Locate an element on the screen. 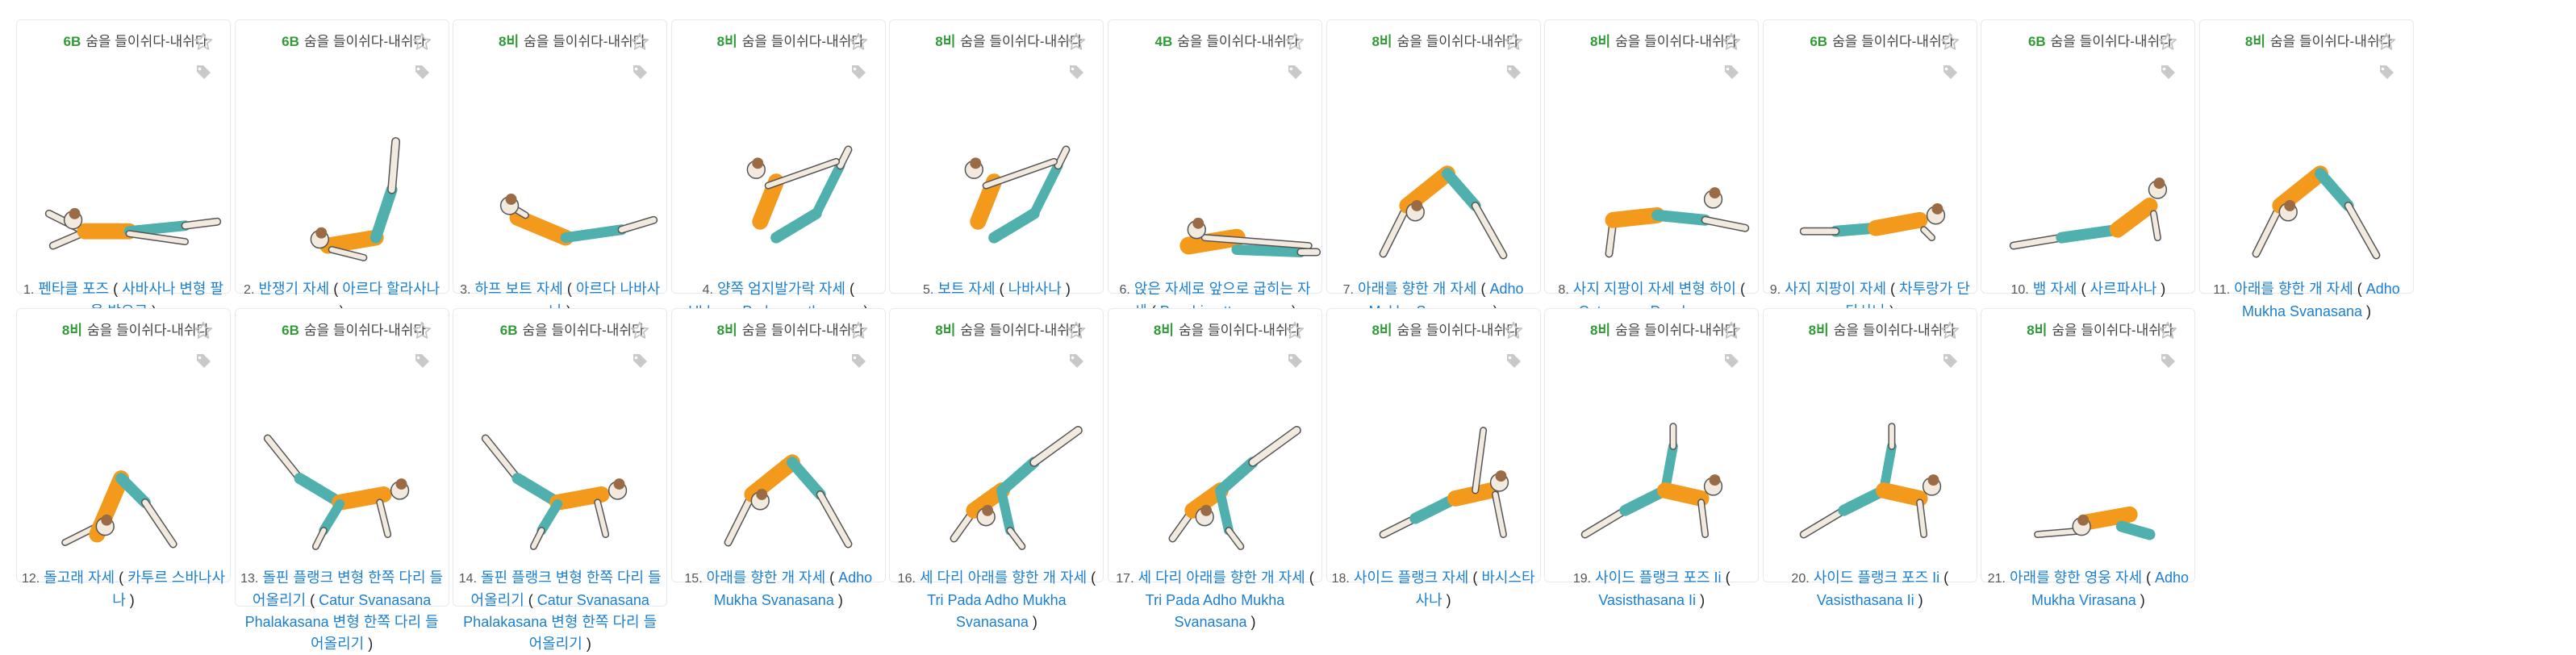 Image resolution: width=2576 pixels, height=655 pixels. pose-number: 6. is located at coordinates (1124, 290).